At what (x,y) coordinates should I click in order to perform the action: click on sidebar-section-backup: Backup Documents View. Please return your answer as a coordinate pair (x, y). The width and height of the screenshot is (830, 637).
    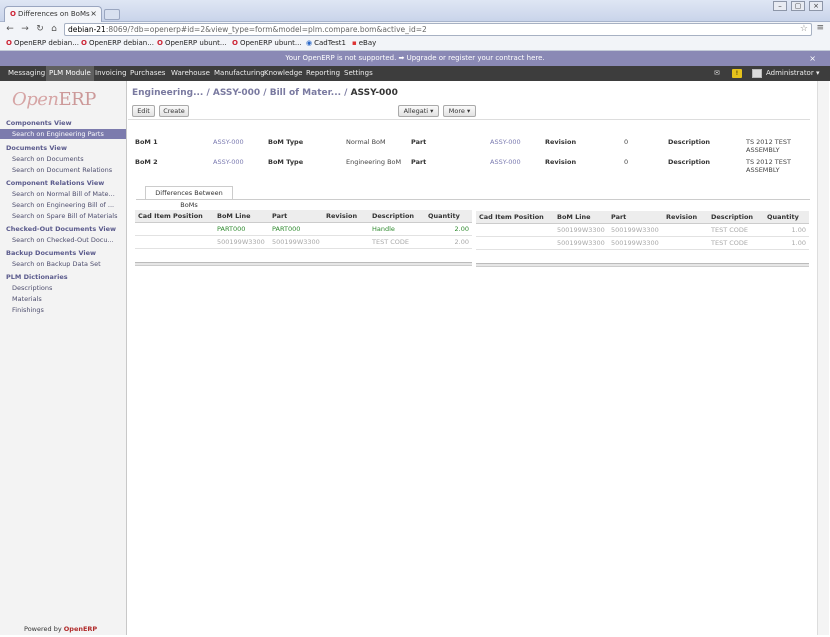
    Looking at the image, I should click on (51, 253).